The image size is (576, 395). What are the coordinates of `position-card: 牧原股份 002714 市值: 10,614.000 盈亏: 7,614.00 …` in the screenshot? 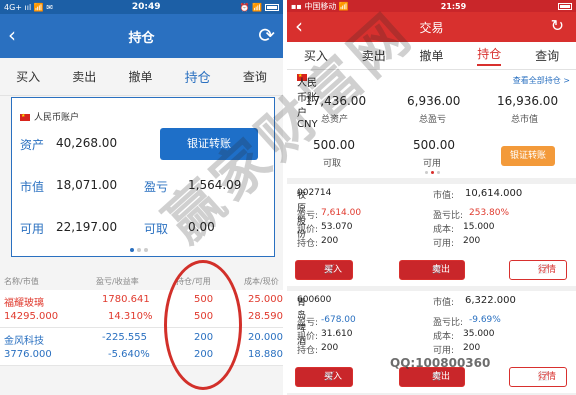 It's located at (431, 235).